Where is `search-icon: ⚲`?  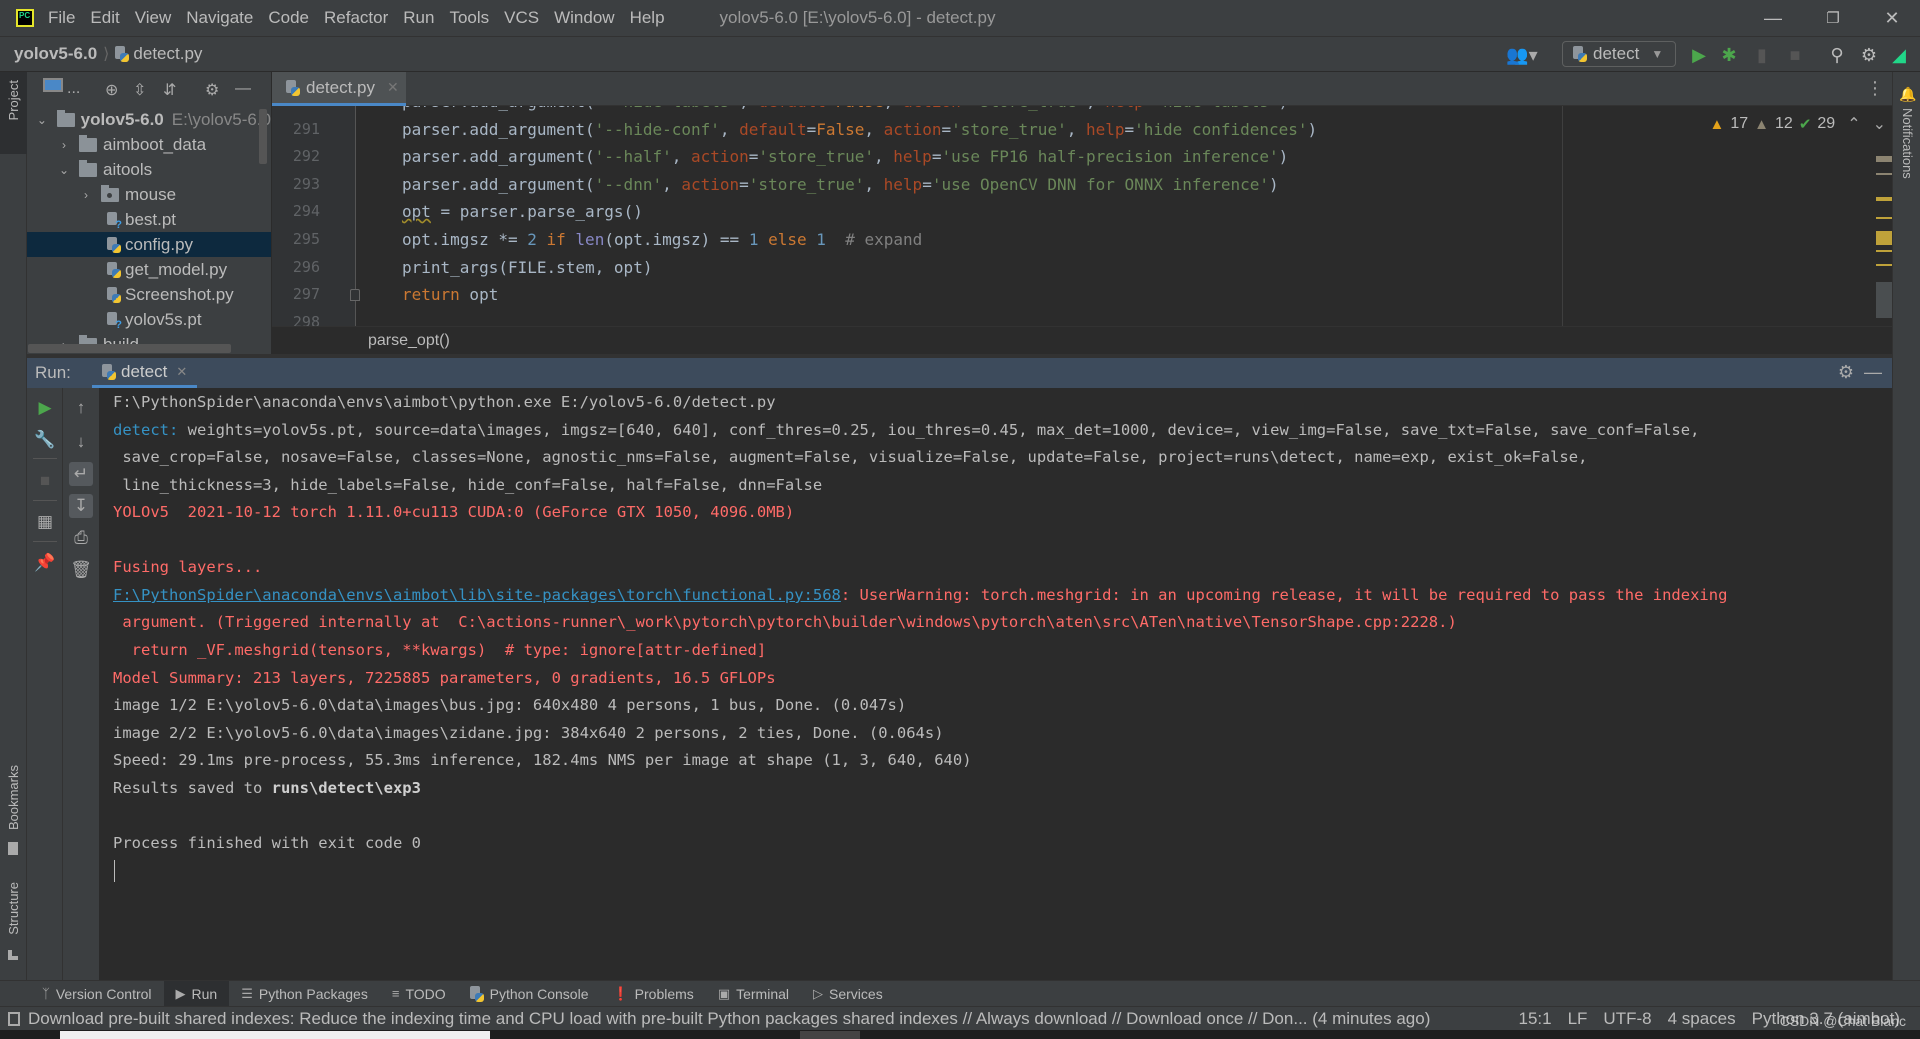
search-icon: ⚲ is located at coordinates (1837, 55).